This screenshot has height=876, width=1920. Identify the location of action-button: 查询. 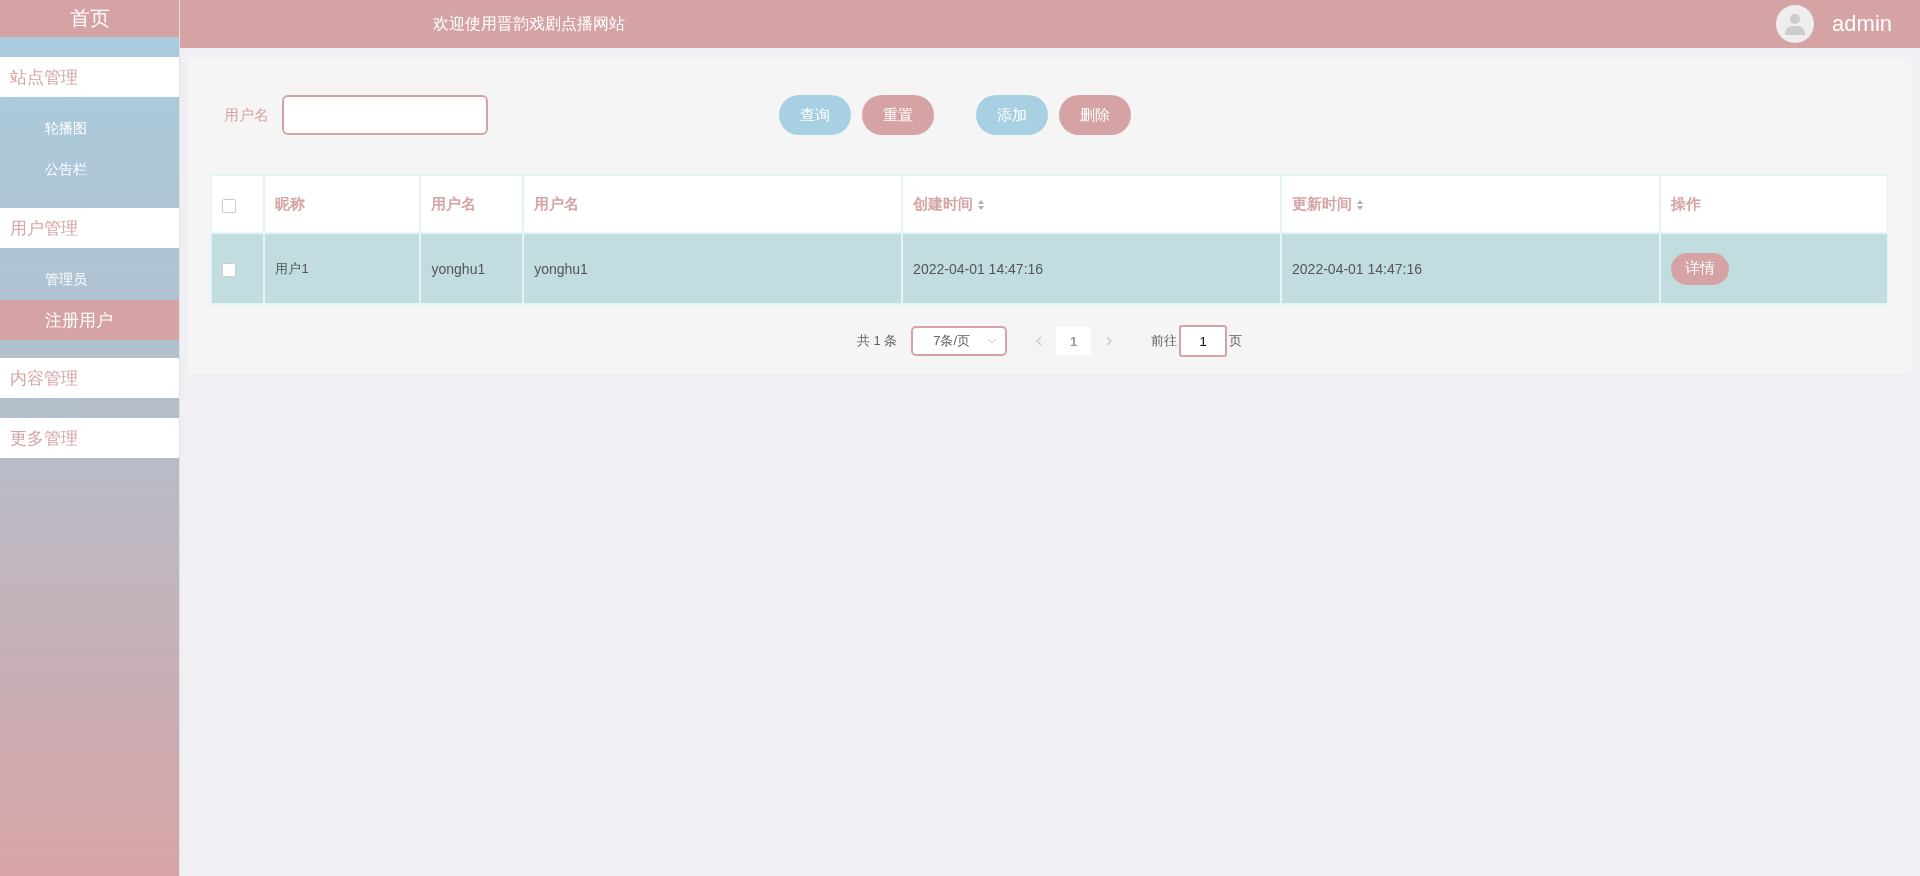
(815, 115).